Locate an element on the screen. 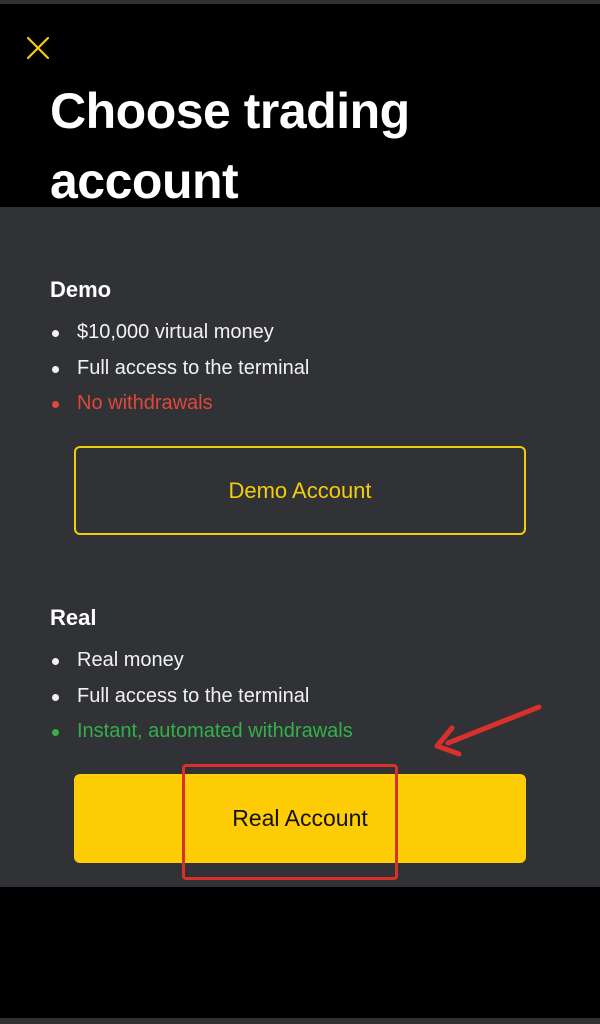 The image size is (600, 1024). close-icon is located at coordinates (38, 48).